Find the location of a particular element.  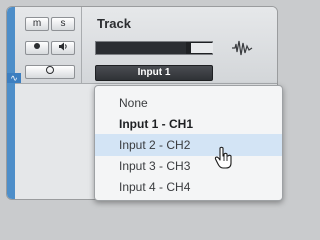

menu-item-none: None is located at coordinates (188, 103).